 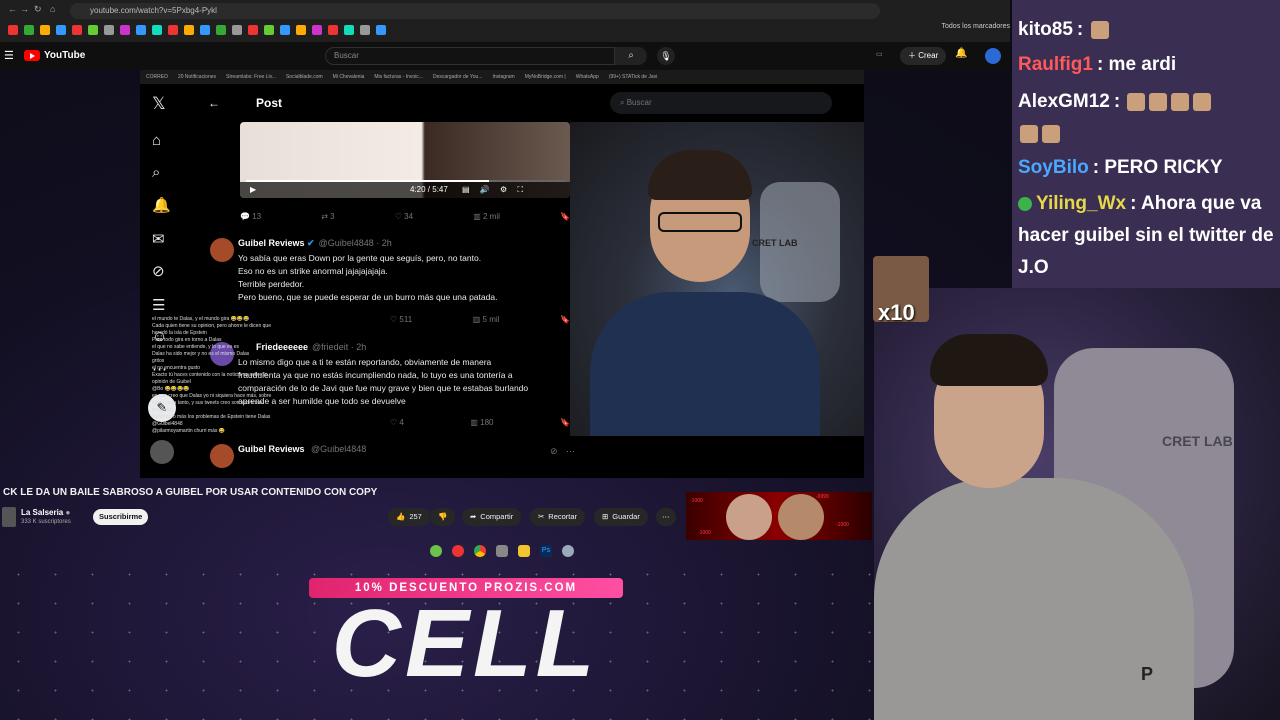 What do you see at coordinates (121, 517) in the screenshot?
I see `subscribe-button: Suscribirme` at bounding box center [121, 517].